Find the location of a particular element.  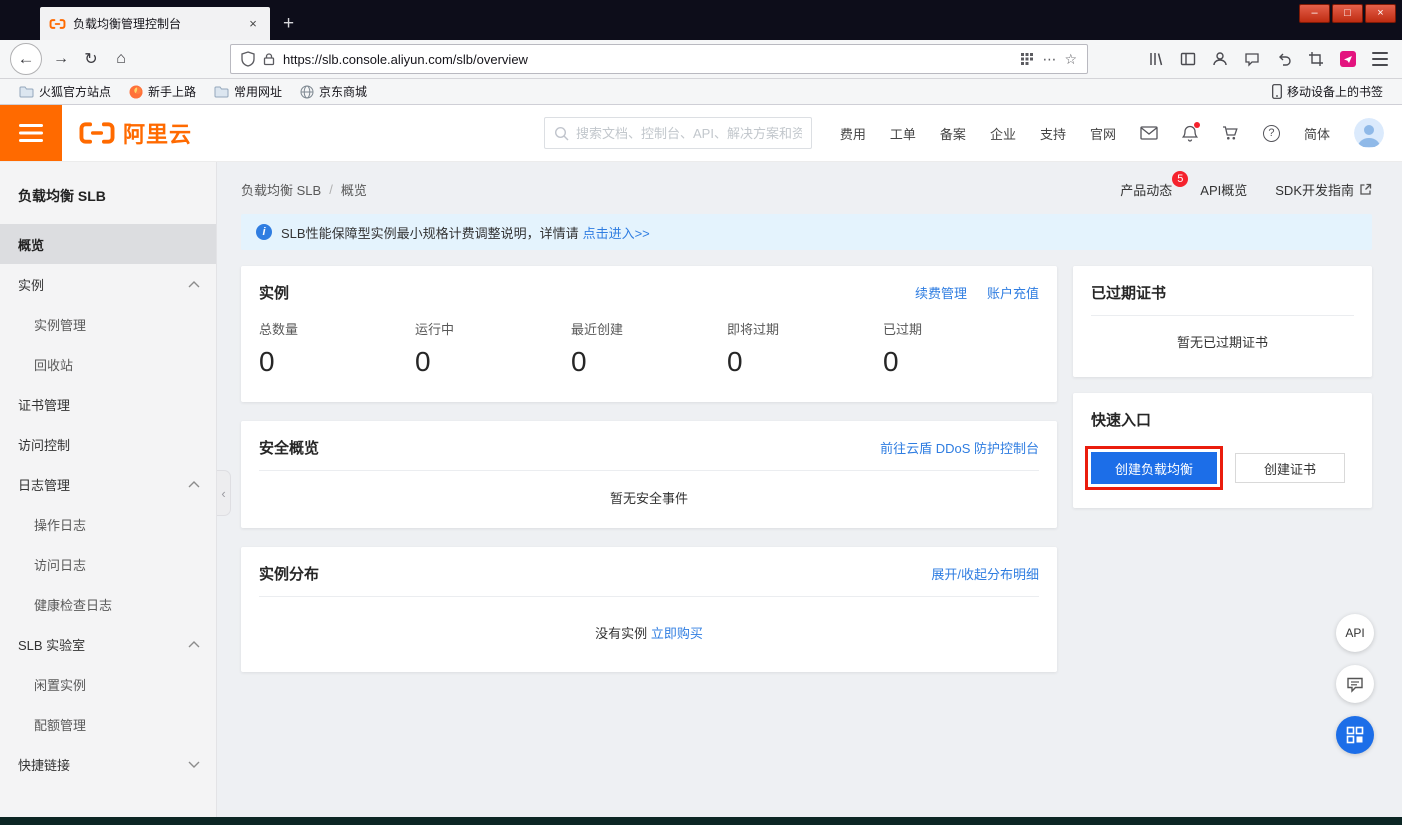

sidebar-group-label: 实例 is located at coordinates (31, 285).